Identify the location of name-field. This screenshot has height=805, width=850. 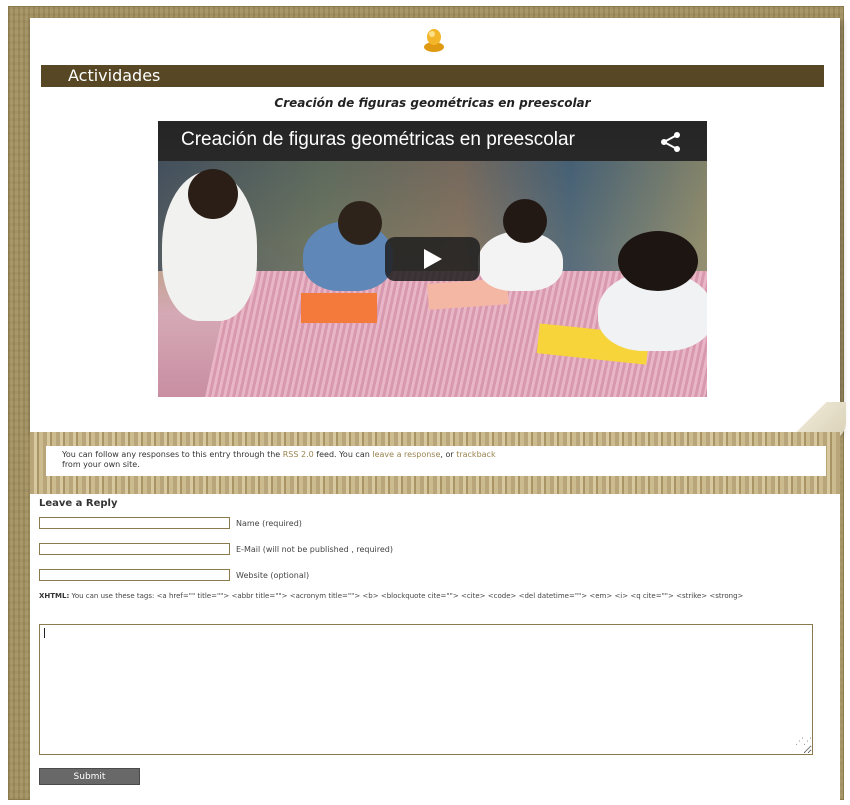
(134, 523).